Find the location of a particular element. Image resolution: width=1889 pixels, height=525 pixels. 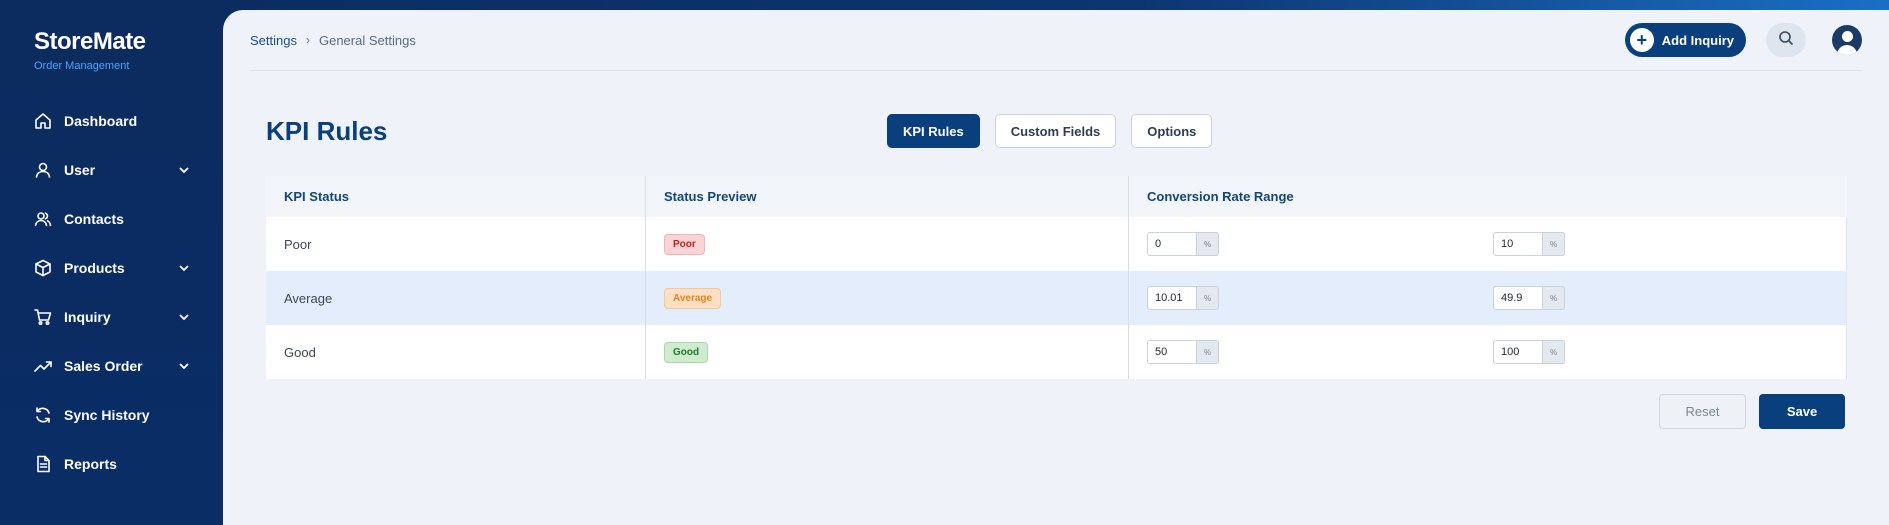

status-badge: Average is located at coordinates (693, 298).